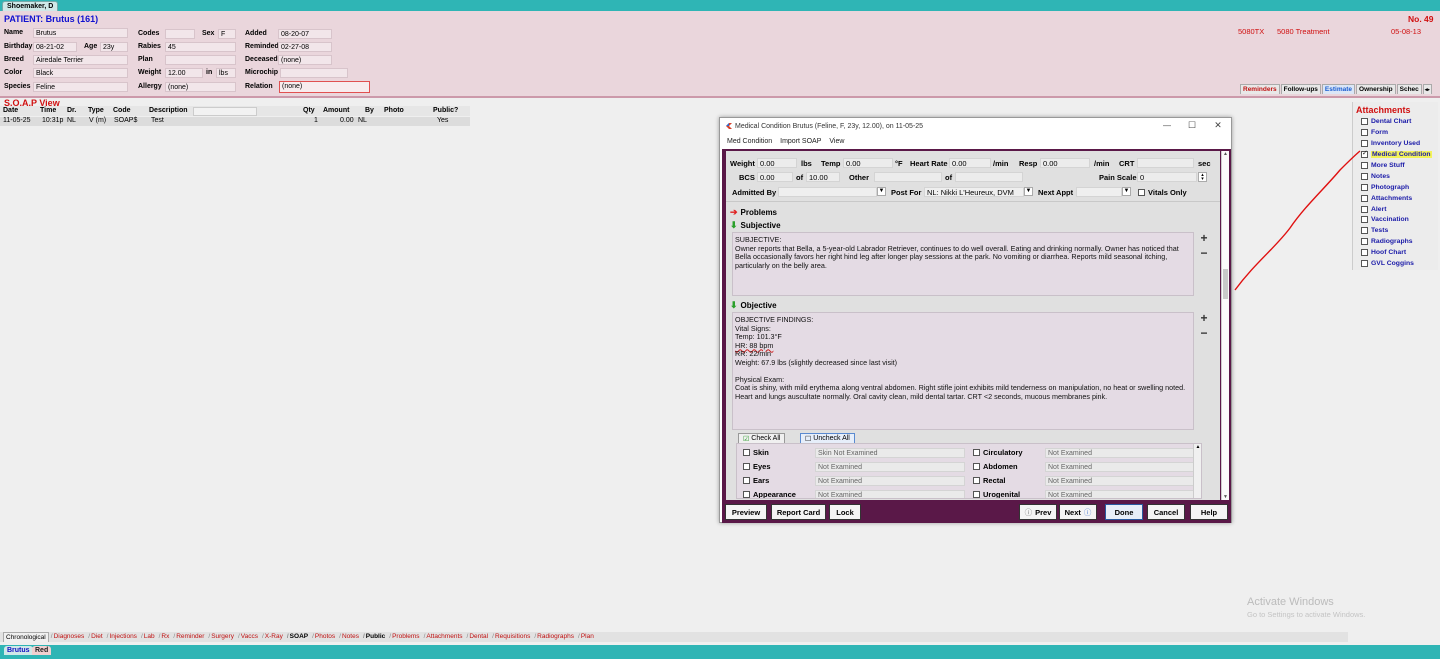 This screenshot has width=1440, height=659. What do you see at coordinates (1167, 125) in the screenshot?
I see `minimize-icon: —` at bounding box center [1167, 125].